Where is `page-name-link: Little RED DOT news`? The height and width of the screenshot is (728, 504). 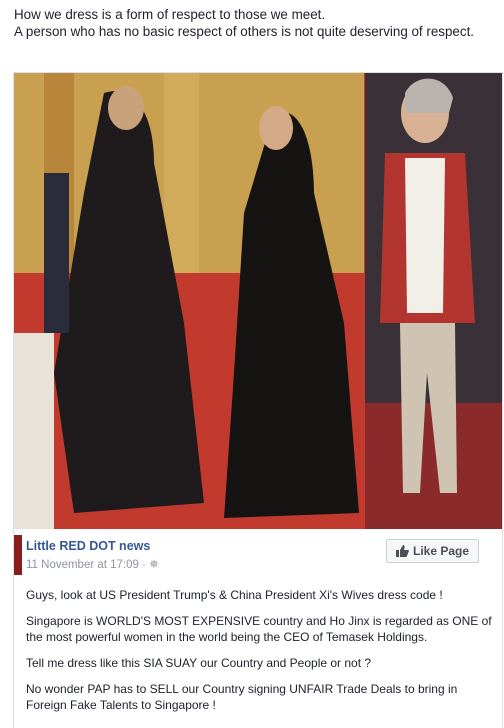
page-name-link: Little RED DOT news is located at coordinates (88, 546).